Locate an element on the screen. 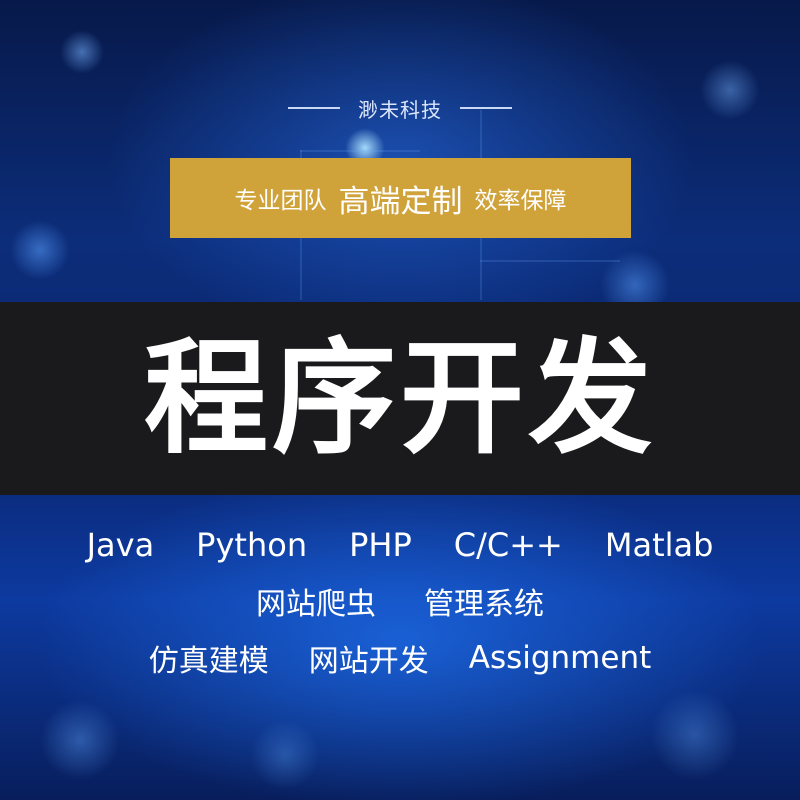  service-tag: Assignment is located at coordinates (560, 658).